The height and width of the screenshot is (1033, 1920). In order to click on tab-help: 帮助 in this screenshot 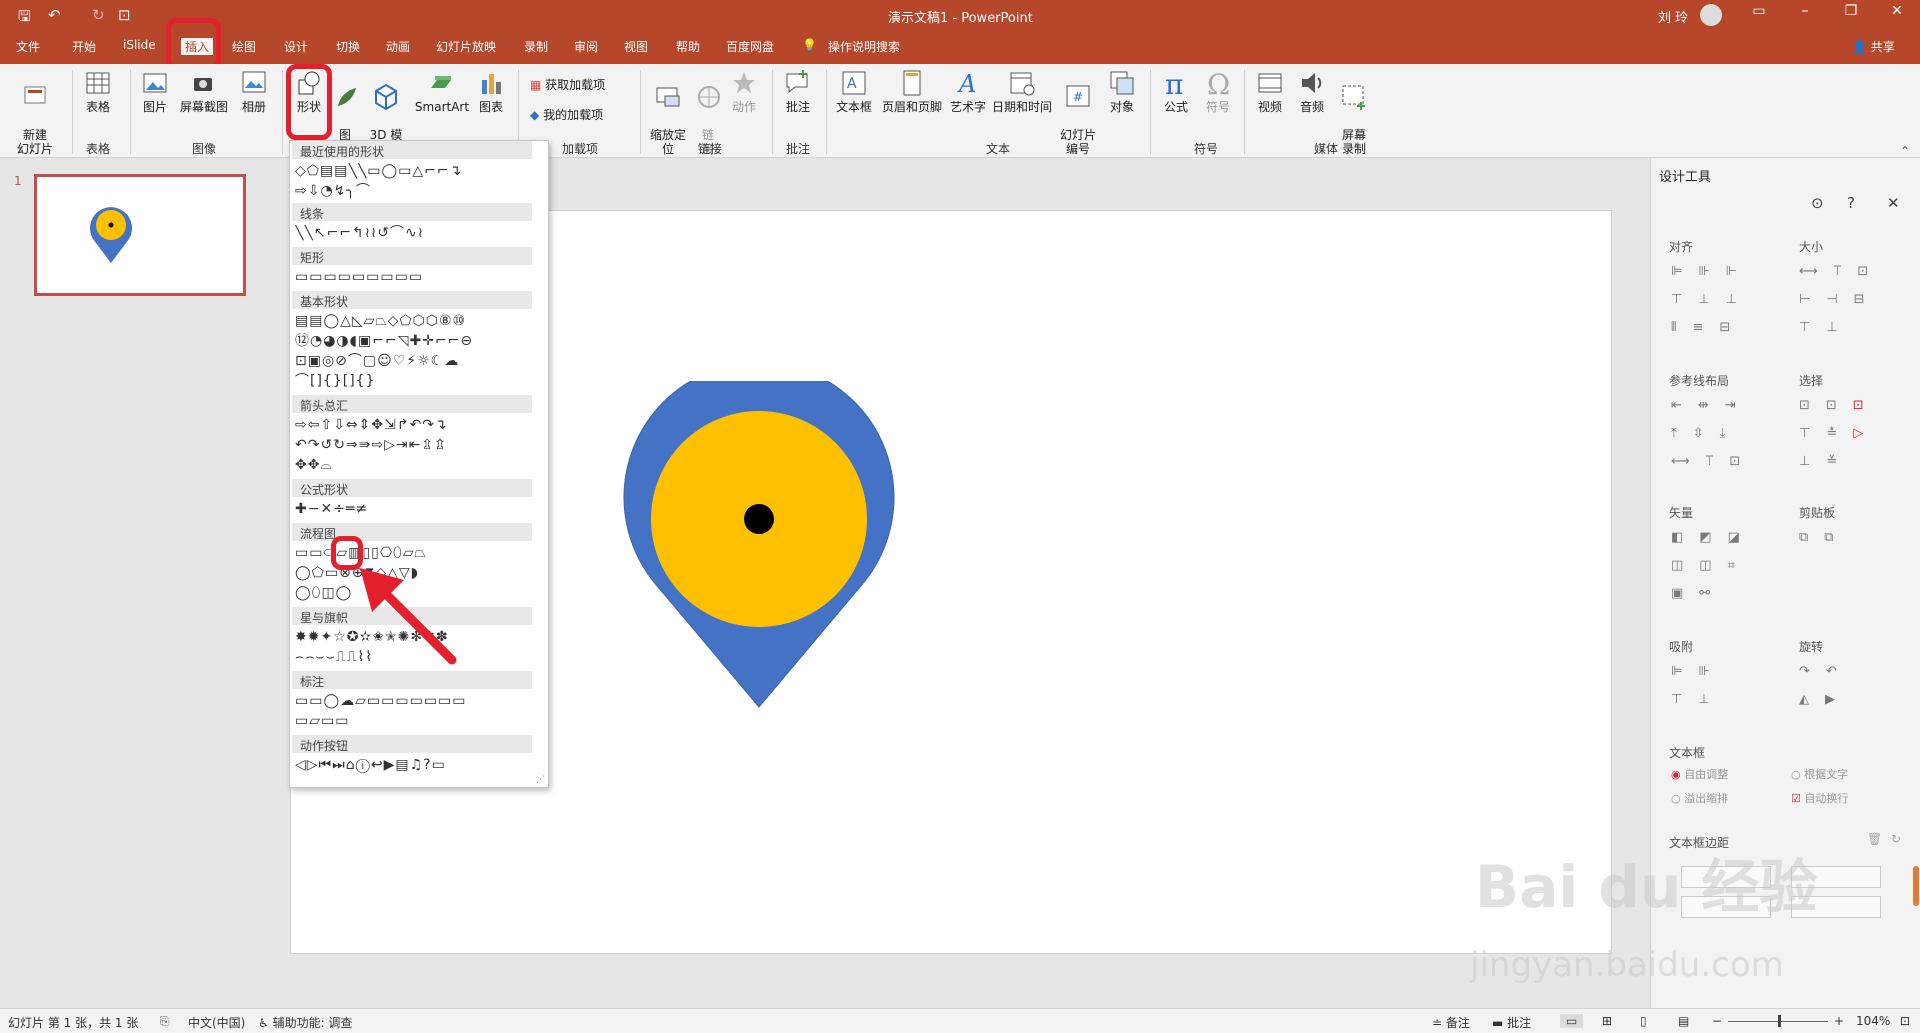, I will do `click(688, 46)`.